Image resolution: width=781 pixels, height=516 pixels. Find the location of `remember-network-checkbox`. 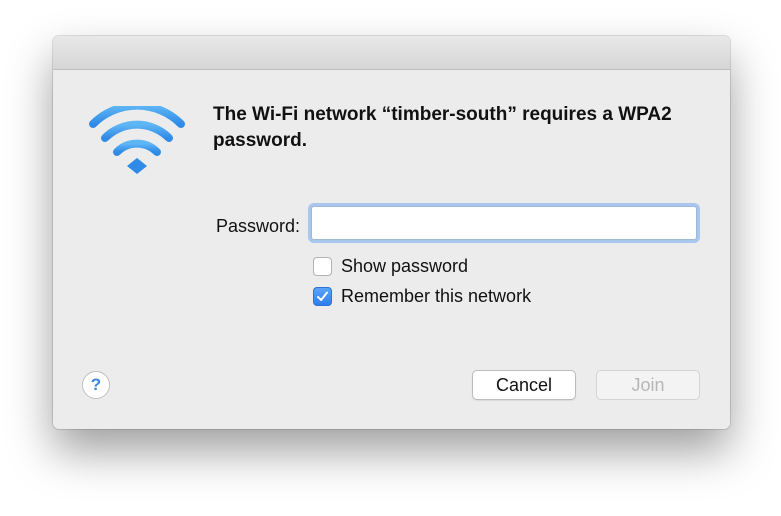

remember-network-checkbox is located at coordinates (322, 296).